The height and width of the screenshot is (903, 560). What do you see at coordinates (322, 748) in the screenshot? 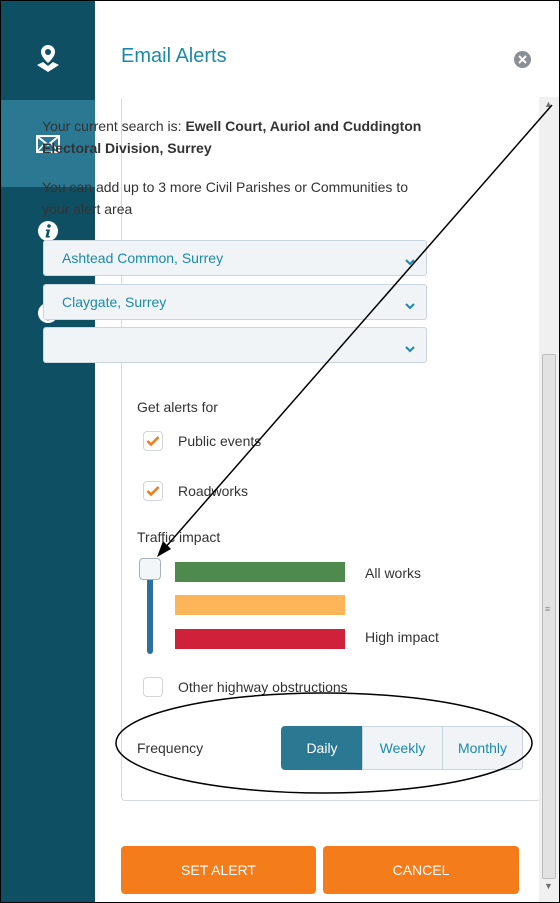
I see `frequency-daily-button: Daily` at bounding box center [322, 748].